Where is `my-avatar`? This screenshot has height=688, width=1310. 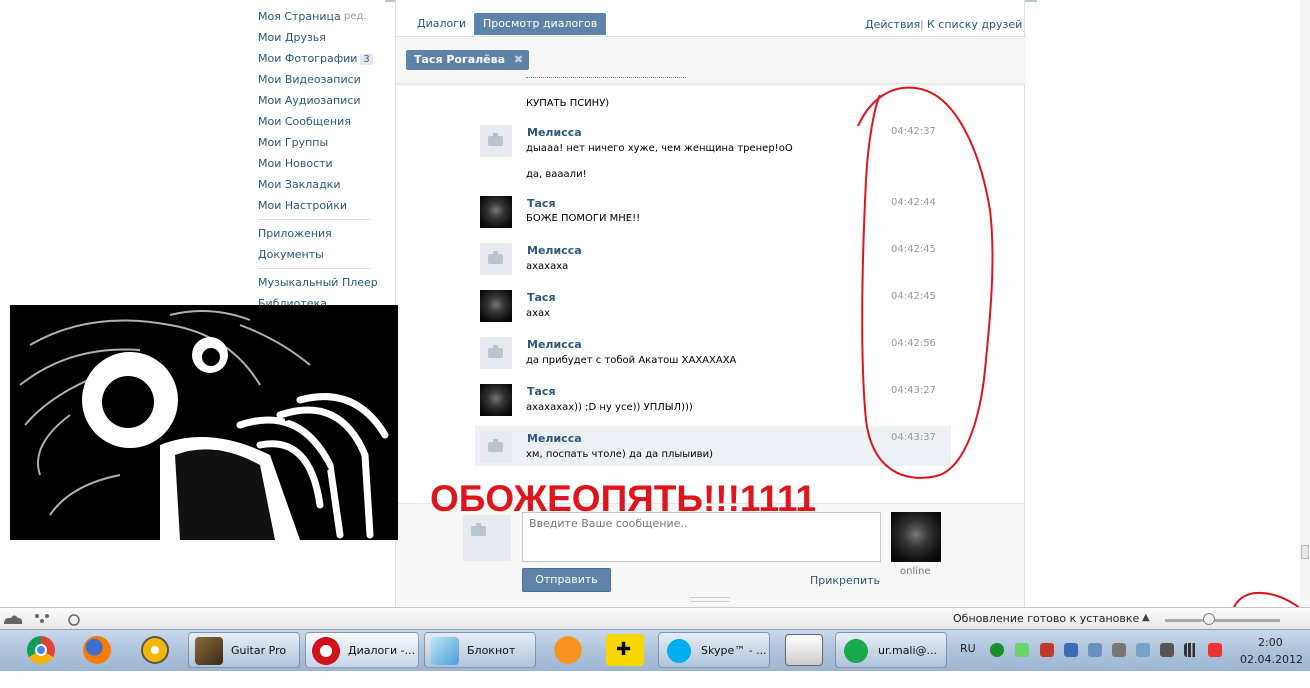
my-avatar is located at coordinates (487, 538).